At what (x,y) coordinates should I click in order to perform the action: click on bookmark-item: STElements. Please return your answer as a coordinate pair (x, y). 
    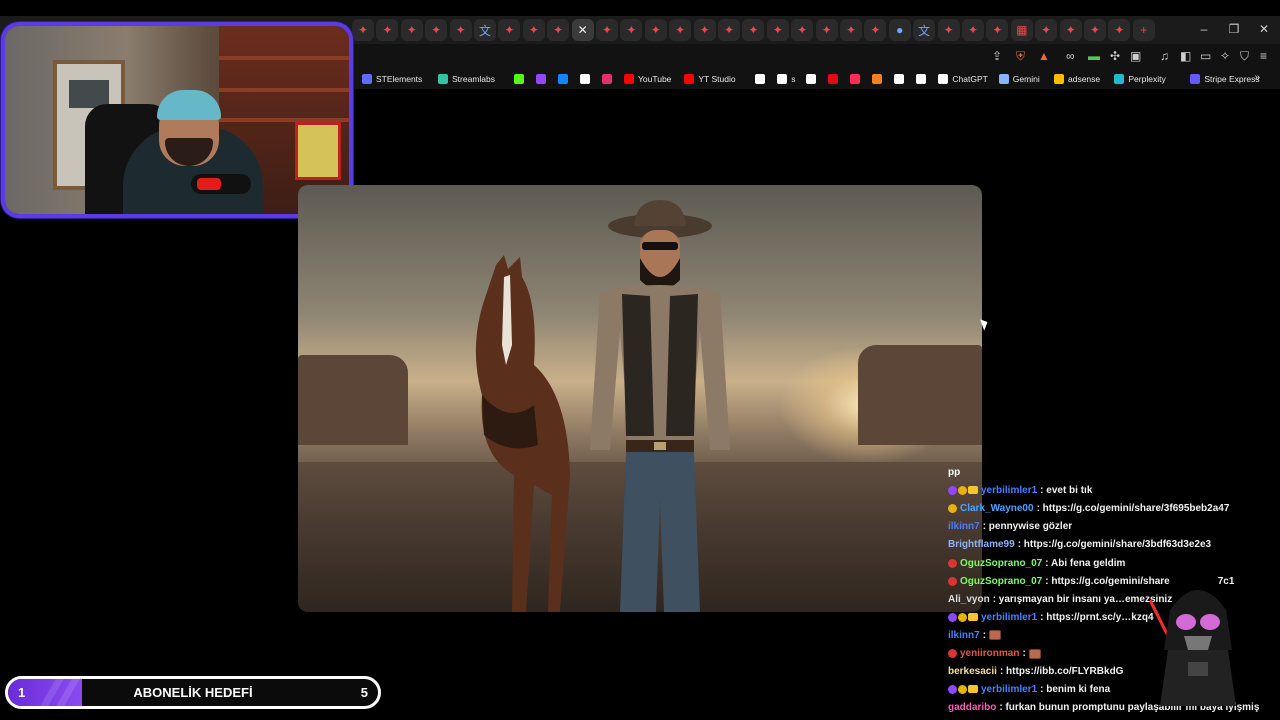
    Looking at the image, I should click on (392, 79).